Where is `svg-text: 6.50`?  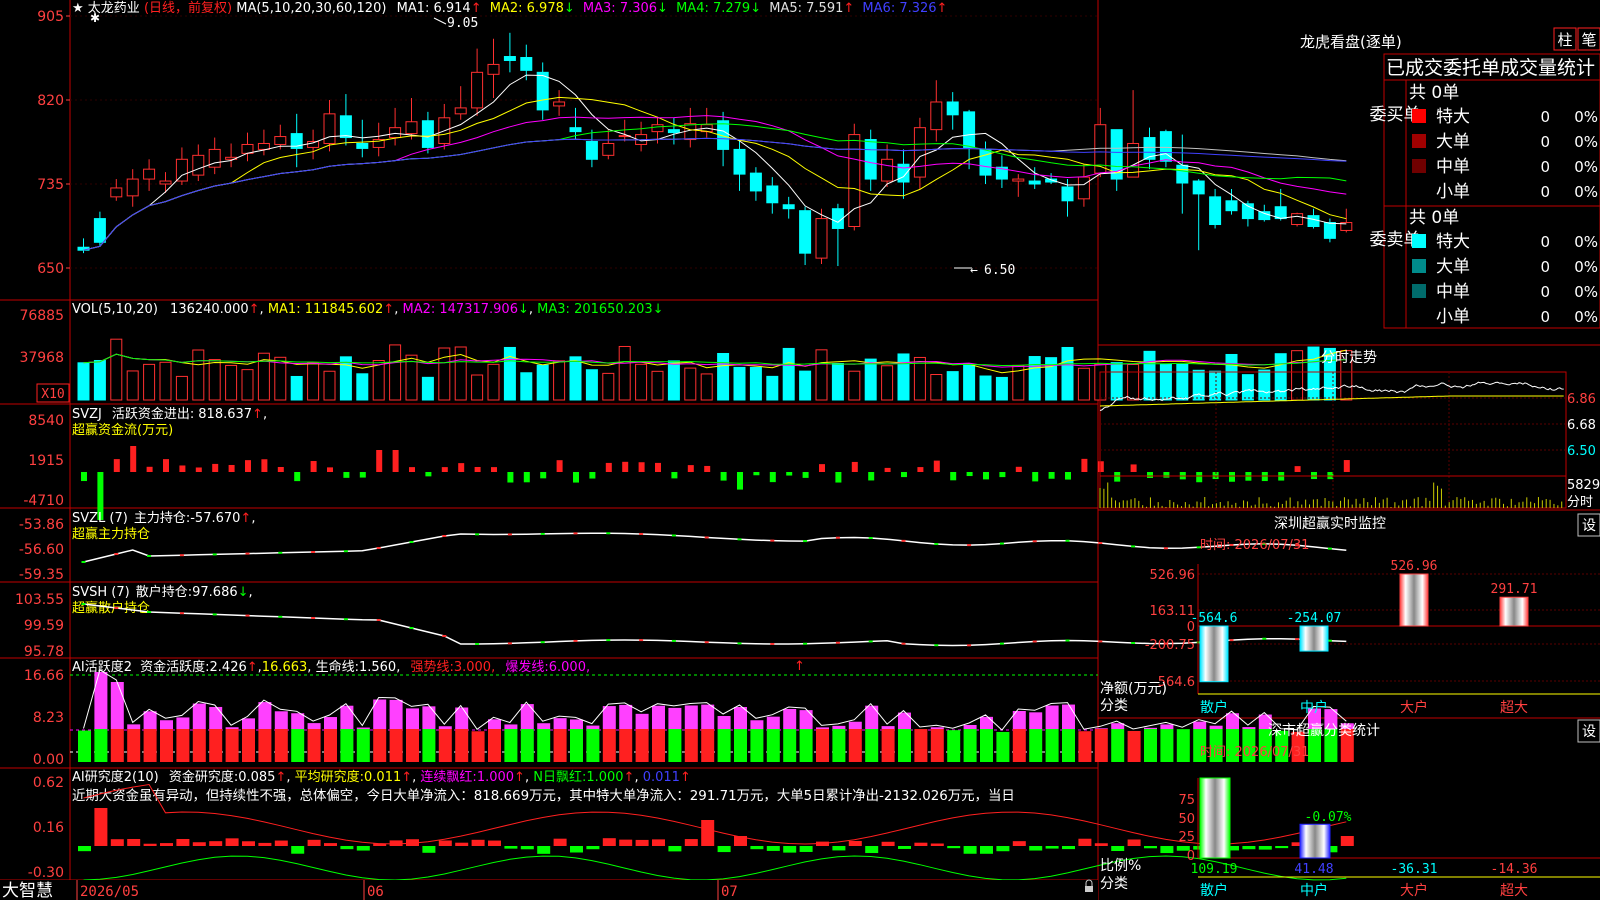 svg-text: 6.50 is located at coordinates (999, 270).